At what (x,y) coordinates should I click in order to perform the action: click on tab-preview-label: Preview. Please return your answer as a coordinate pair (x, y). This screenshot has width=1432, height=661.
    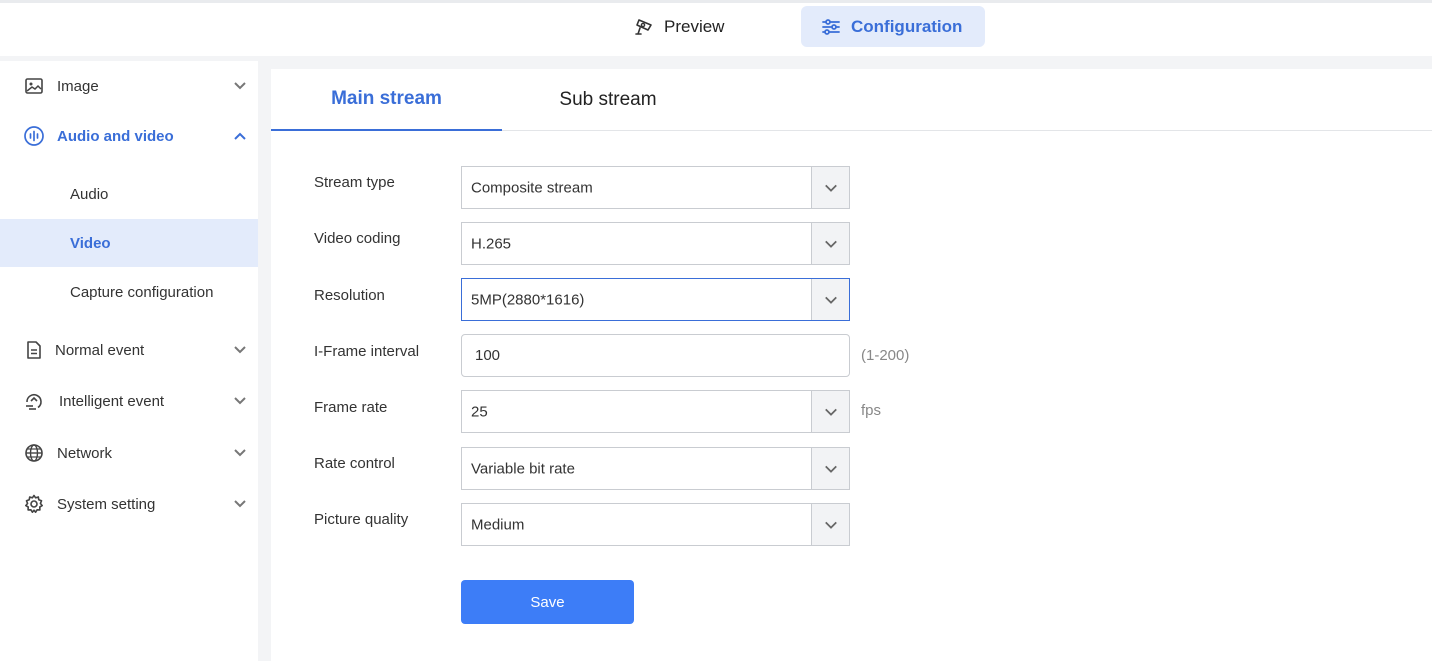
    Looking at the image, I should click on (694, 26).